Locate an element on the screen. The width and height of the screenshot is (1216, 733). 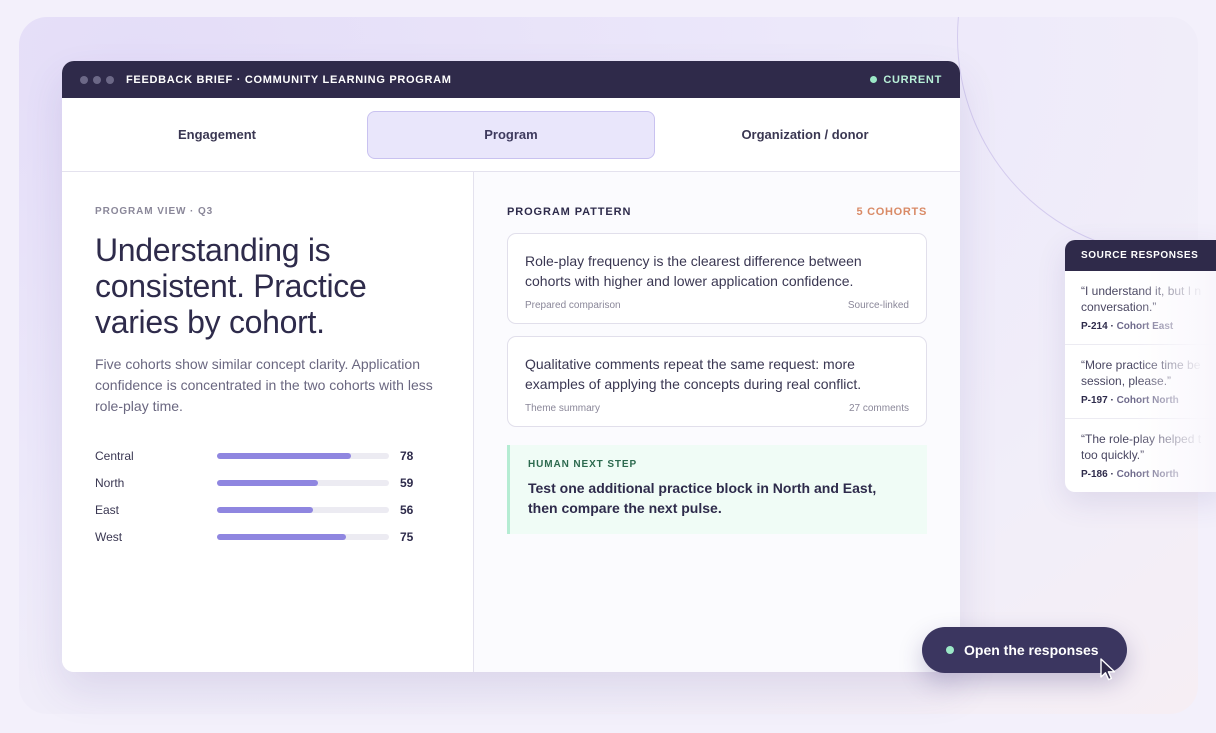
cohort-bars: Central 78 North 59 East 56 West 75 is located at coordinates (267, 496).